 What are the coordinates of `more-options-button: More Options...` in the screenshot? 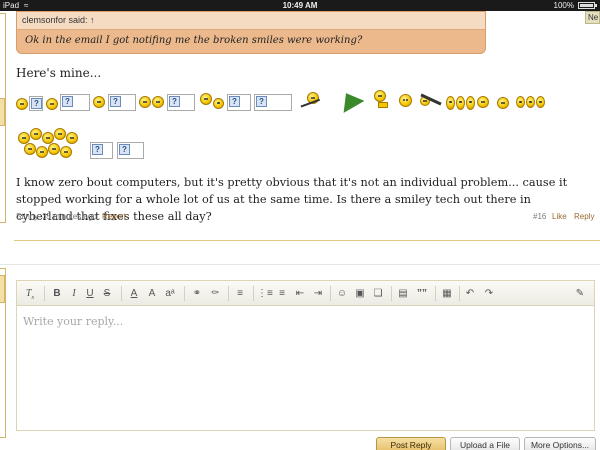 It's located at (560, 443).